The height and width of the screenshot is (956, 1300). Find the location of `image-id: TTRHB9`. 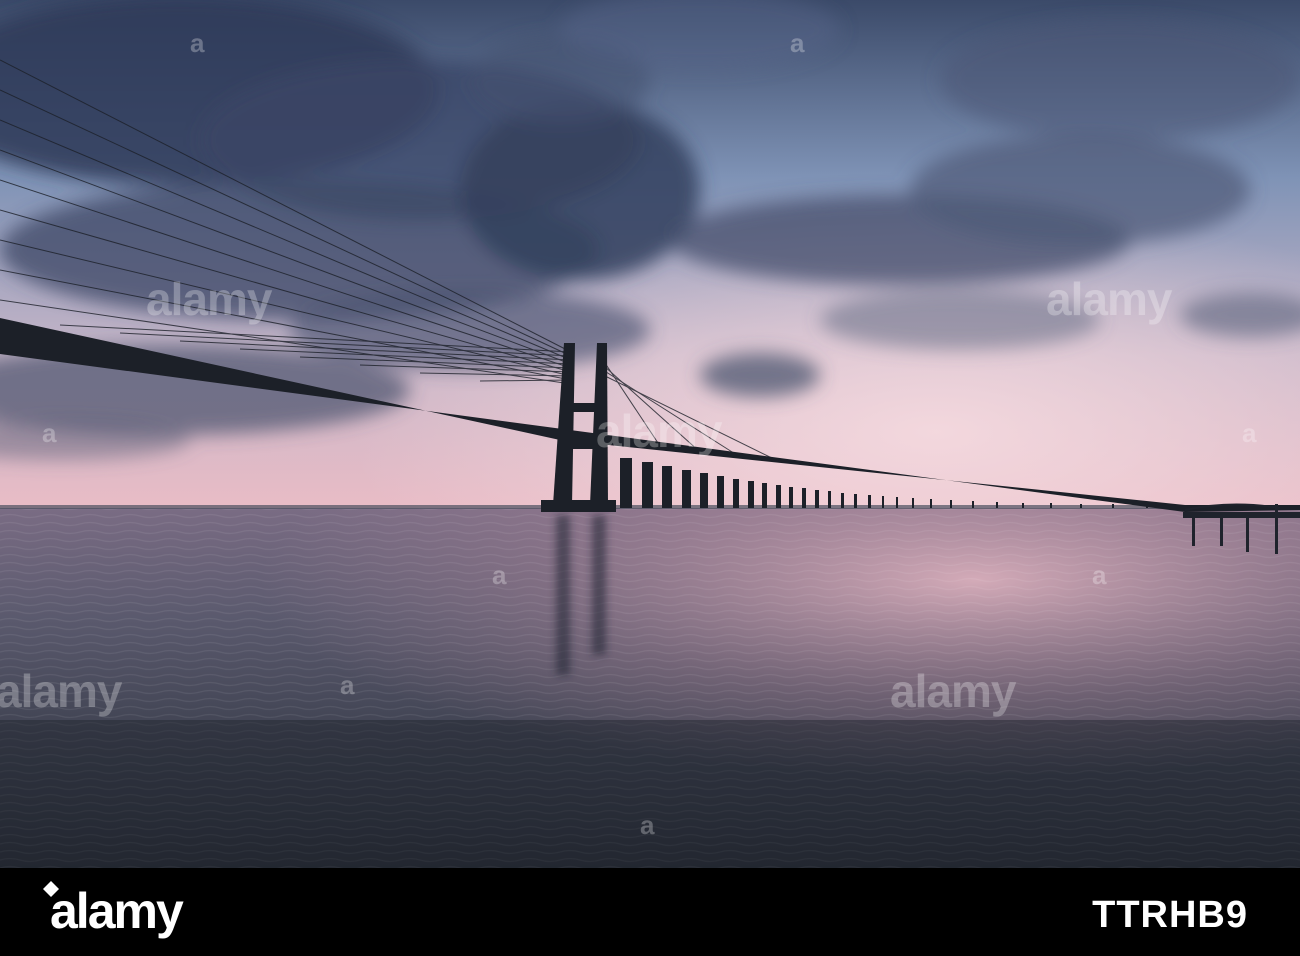

image-id: TTRHB9 is located at coordinates (1170, 915).